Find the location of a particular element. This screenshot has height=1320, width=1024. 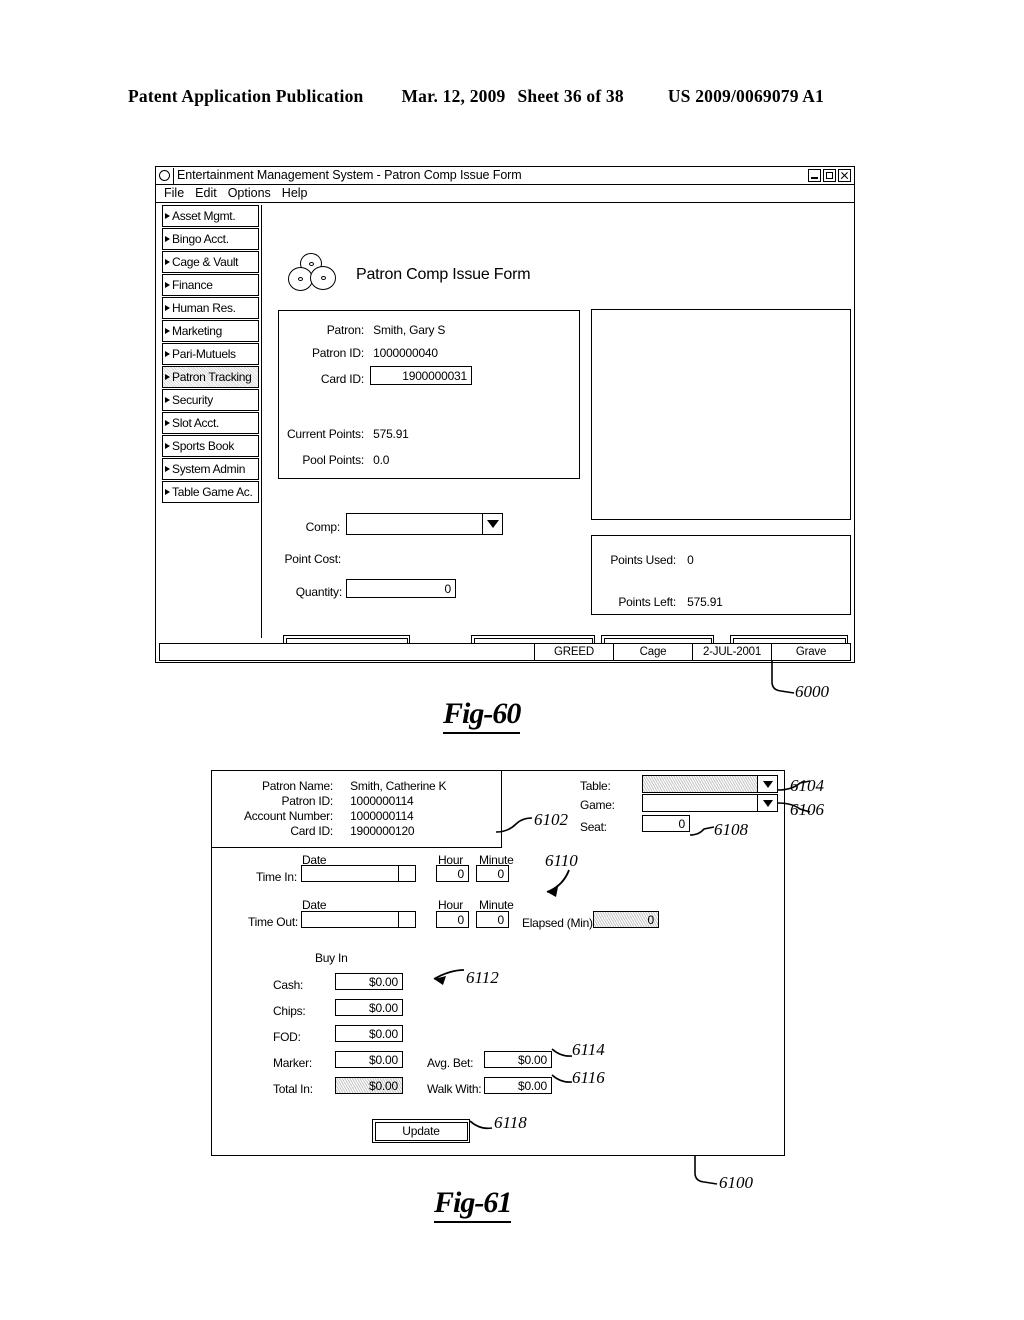

card-id-label: Card ID: is located at coordinates (311, 831).